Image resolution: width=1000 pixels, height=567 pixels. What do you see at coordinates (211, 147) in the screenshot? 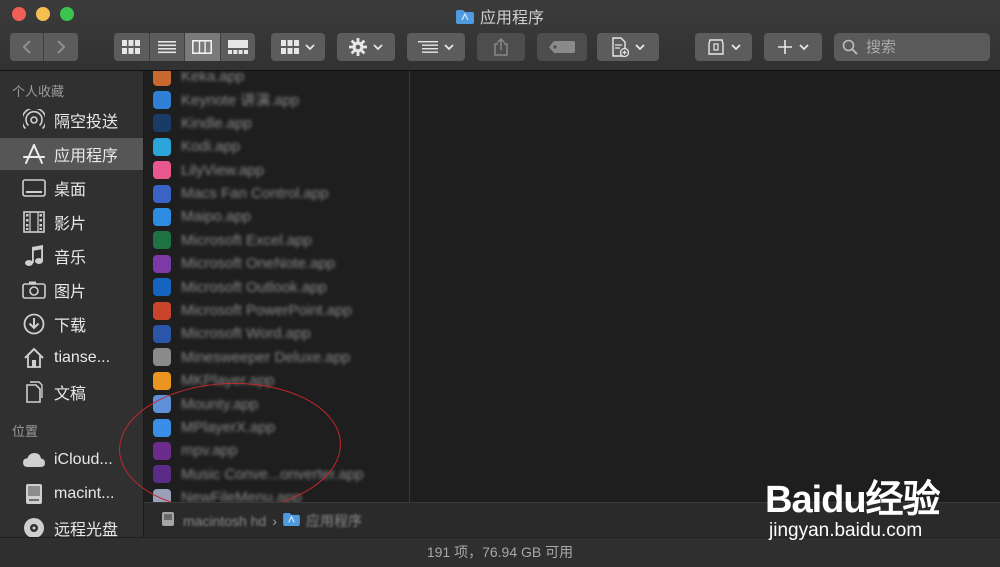
I see `file-name: Kodi.app` at bounding box center [211, 147].